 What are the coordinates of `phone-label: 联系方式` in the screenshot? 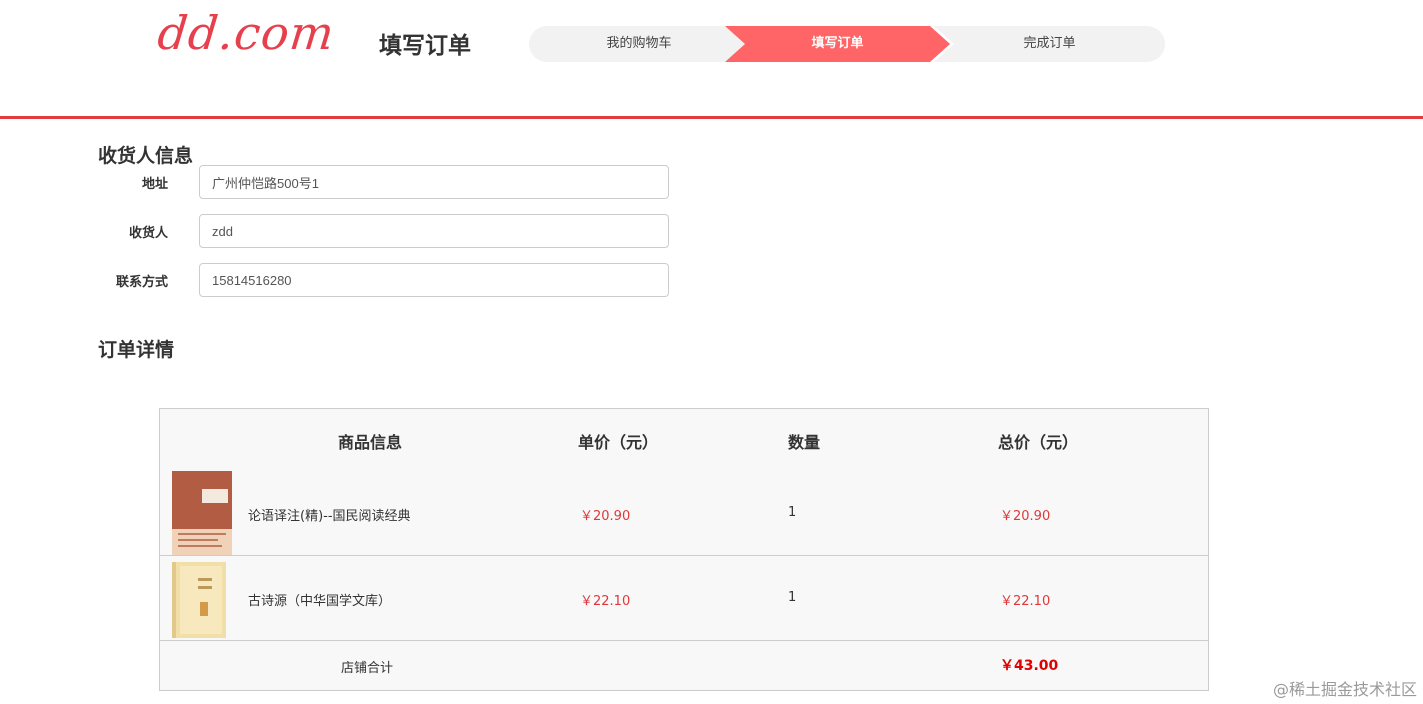 It's located at (141, 282).